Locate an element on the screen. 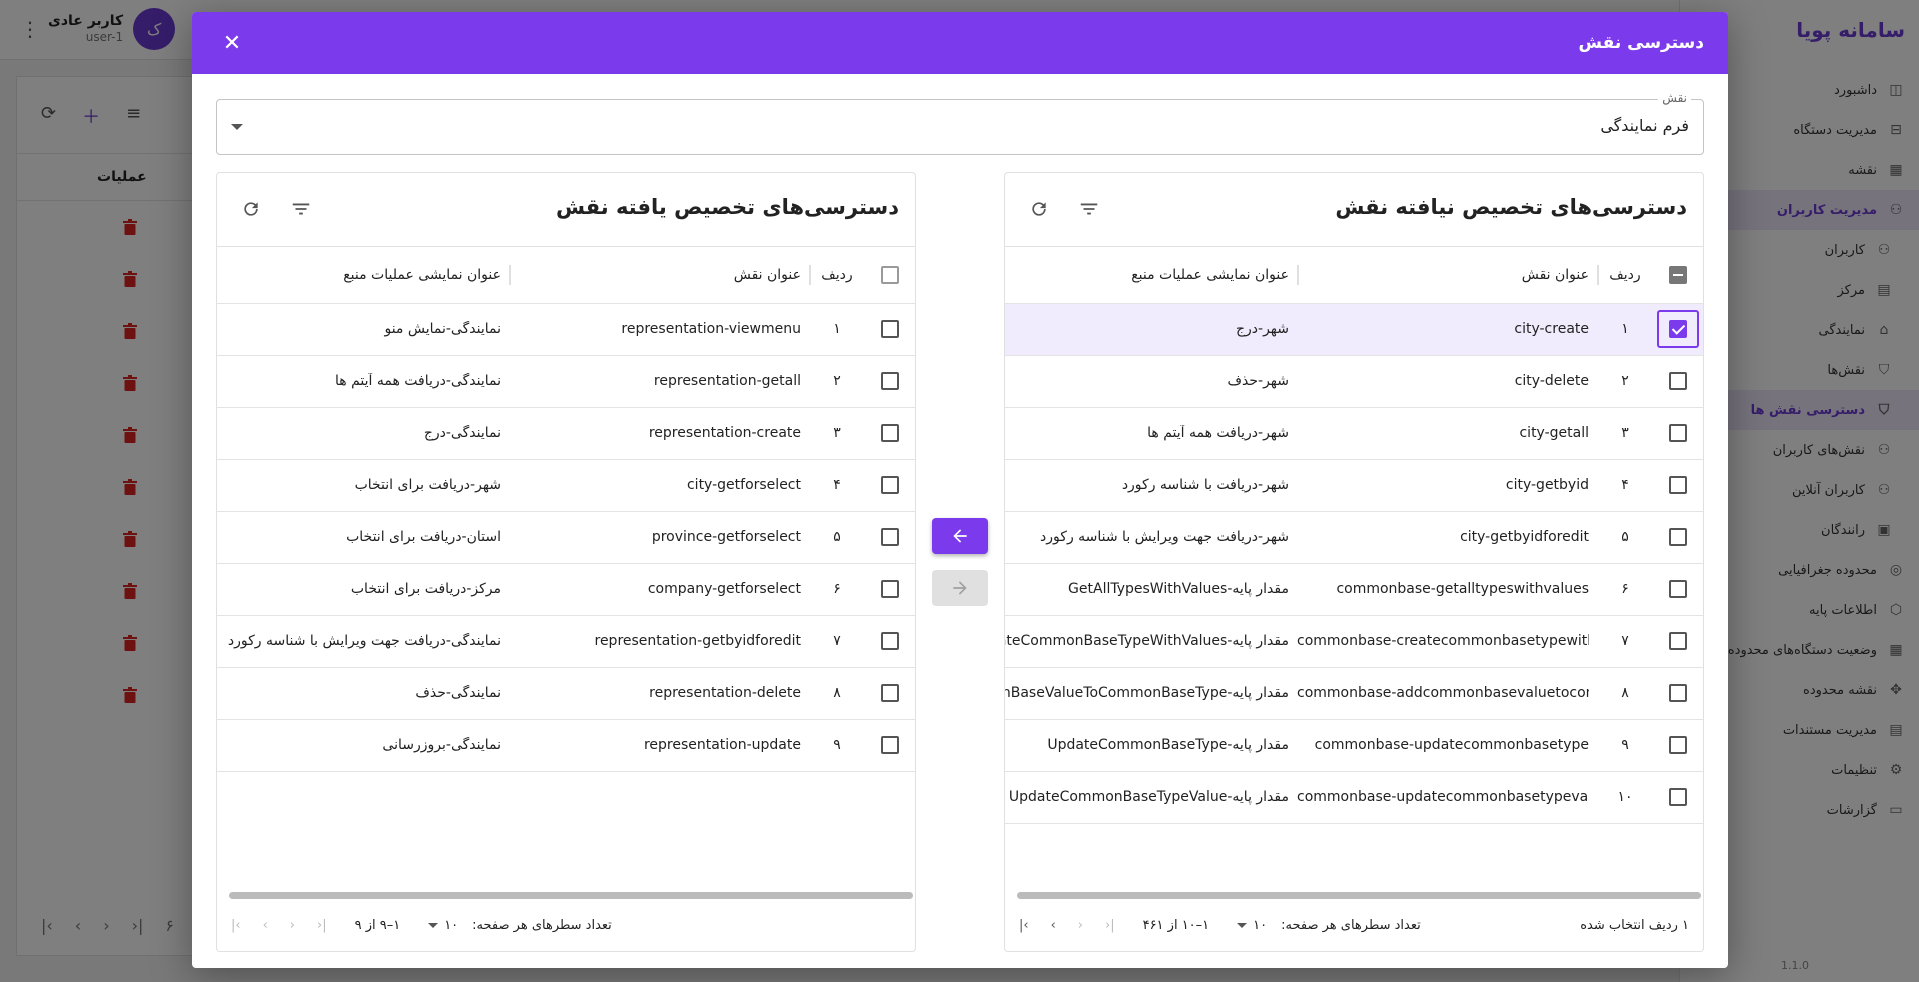 The height and width of the screenshot is (982, 1919). row-name-cell: commonbase-updatecommonbasetype is located at coordinates (1447, 745).